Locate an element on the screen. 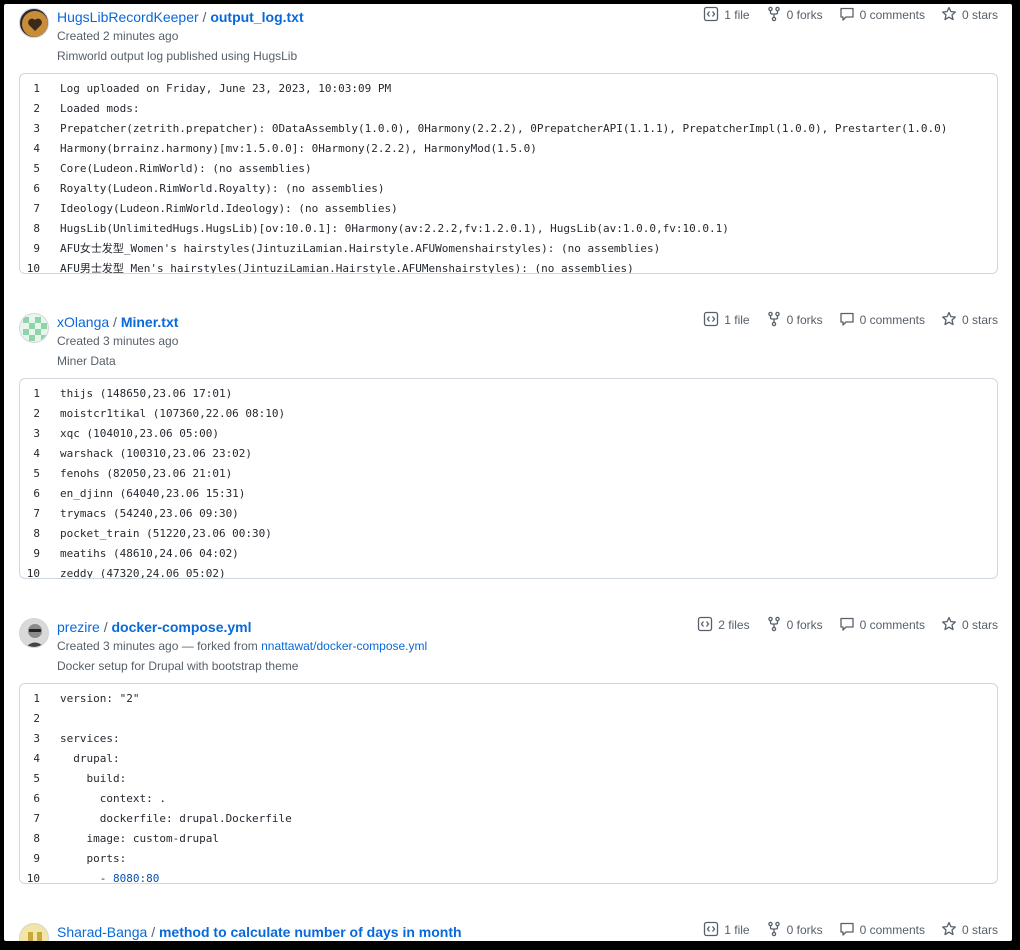 The width and height of the screenshot is (1020, 950). code-line: xqc (104010,23.06 05:00) is located at coordinates (508, 433).